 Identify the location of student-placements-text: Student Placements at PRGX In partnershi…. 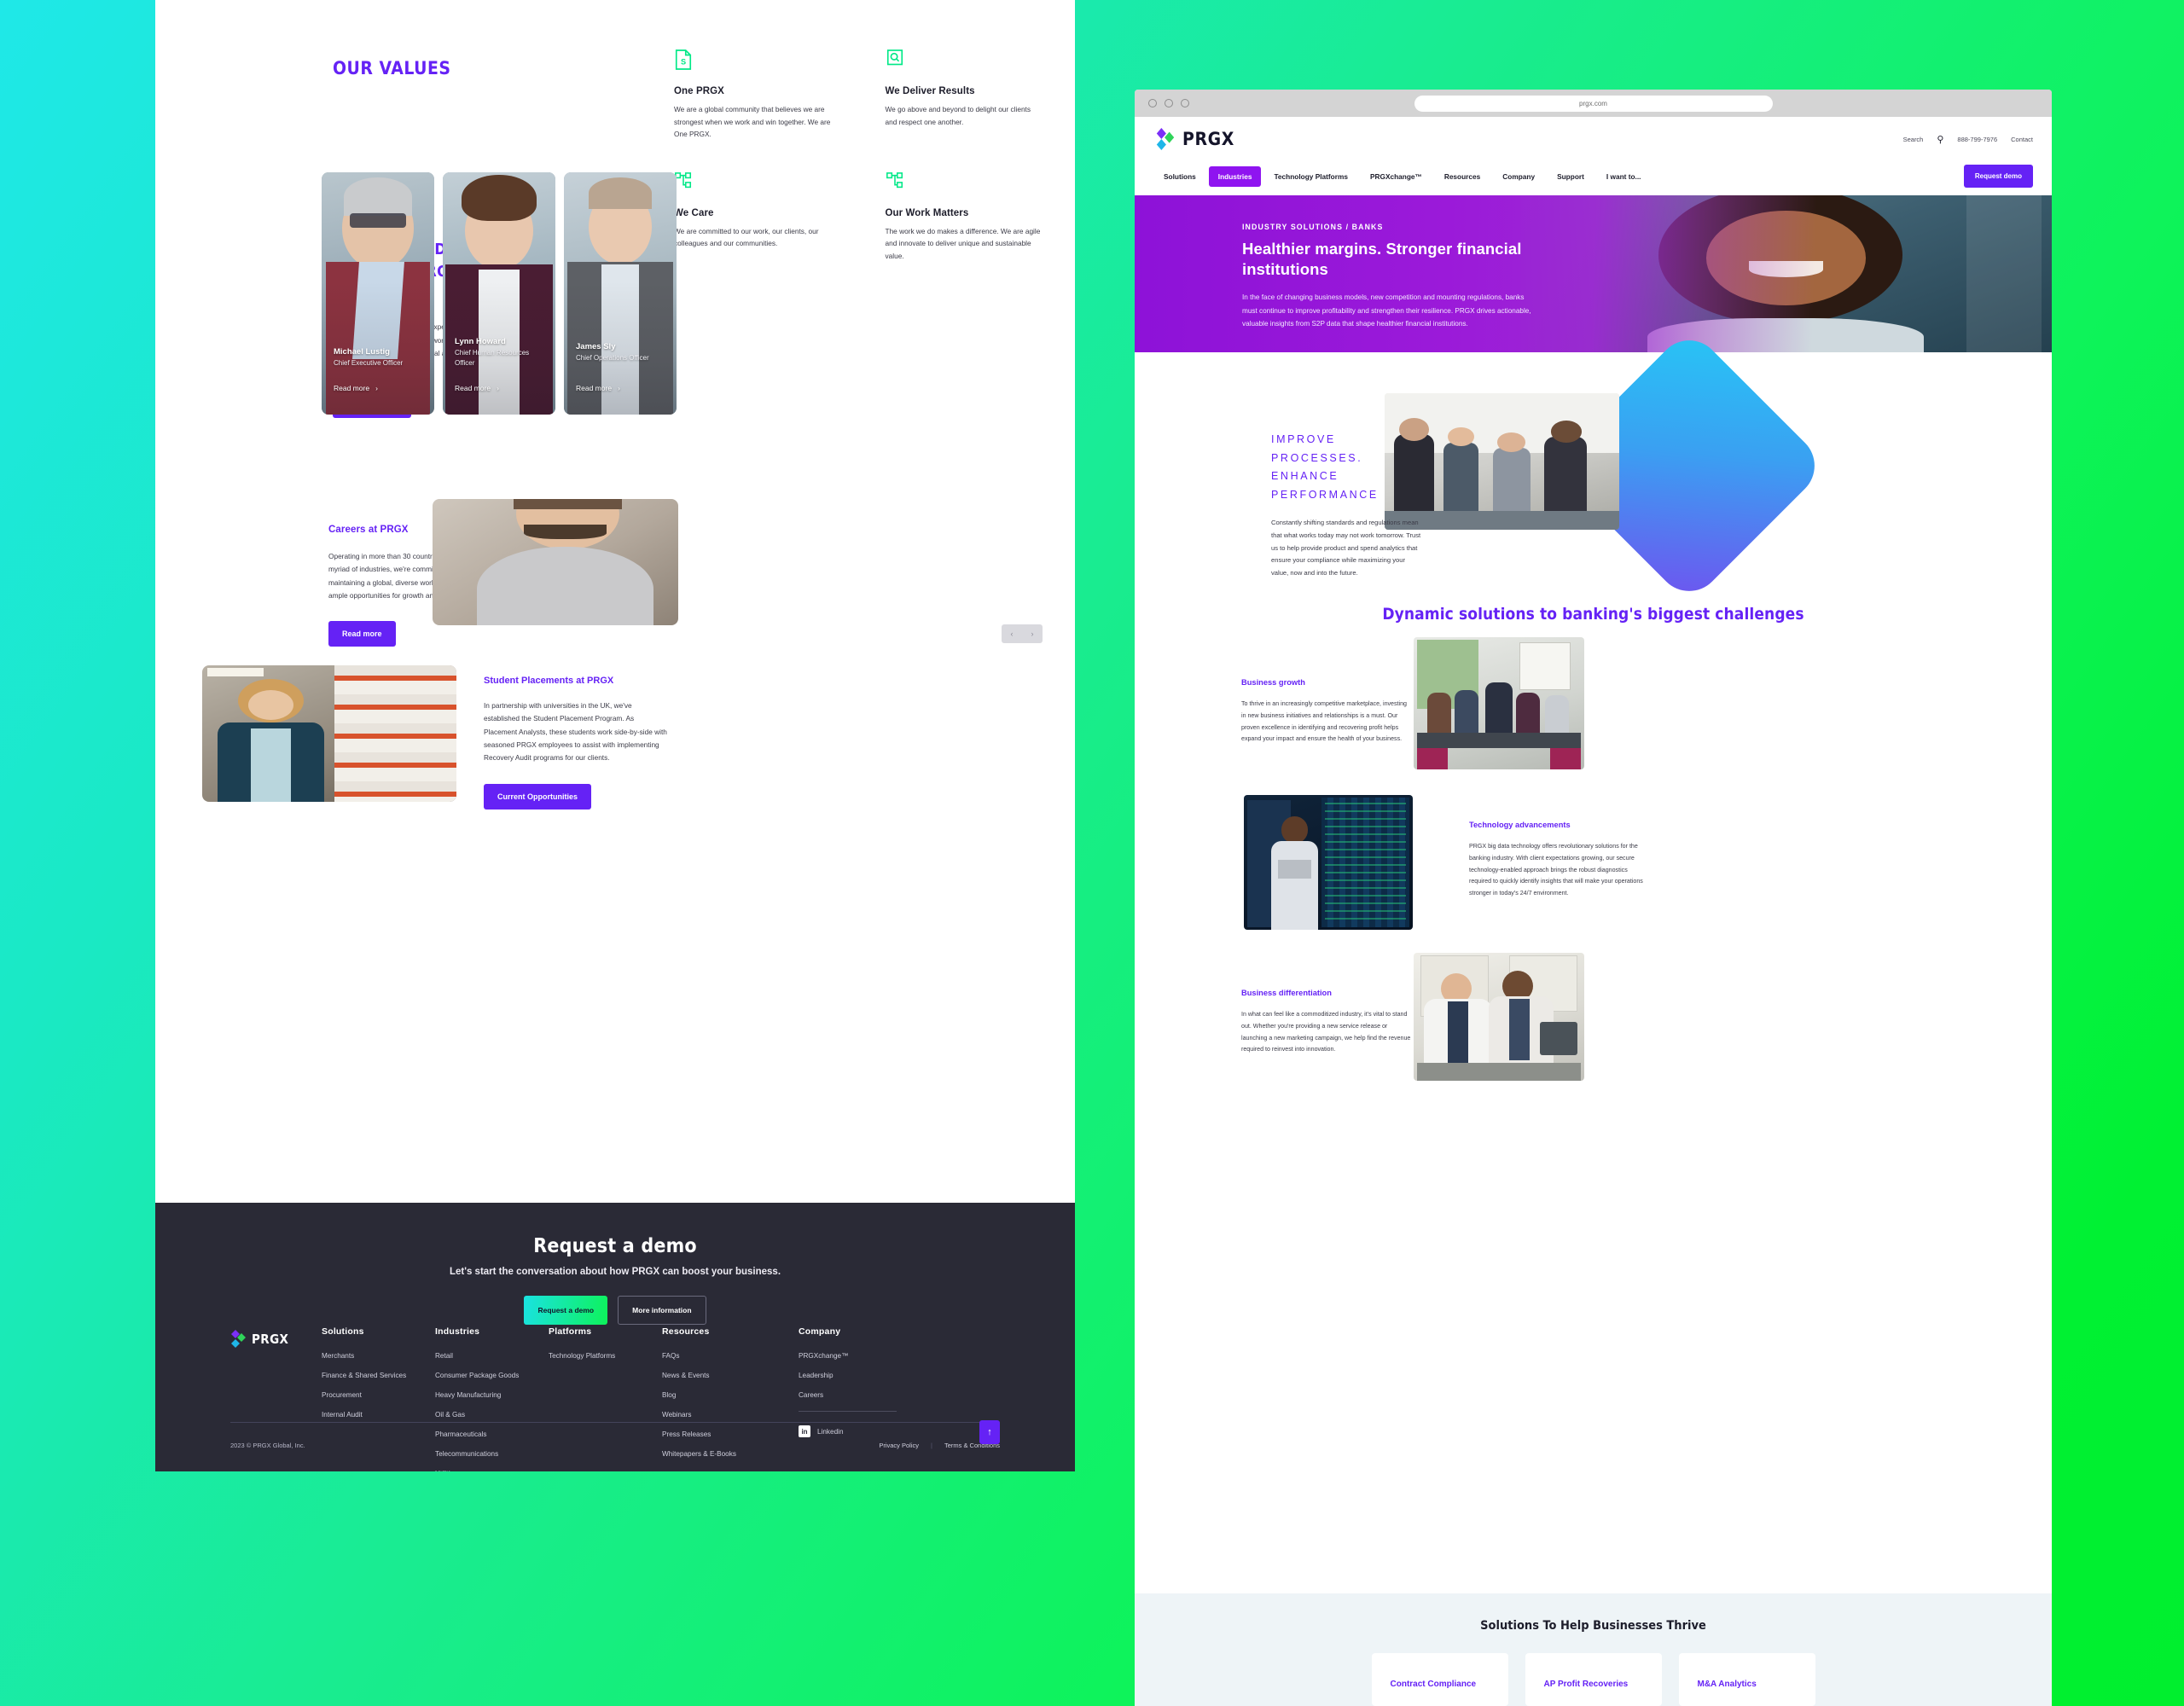
(575, 742).